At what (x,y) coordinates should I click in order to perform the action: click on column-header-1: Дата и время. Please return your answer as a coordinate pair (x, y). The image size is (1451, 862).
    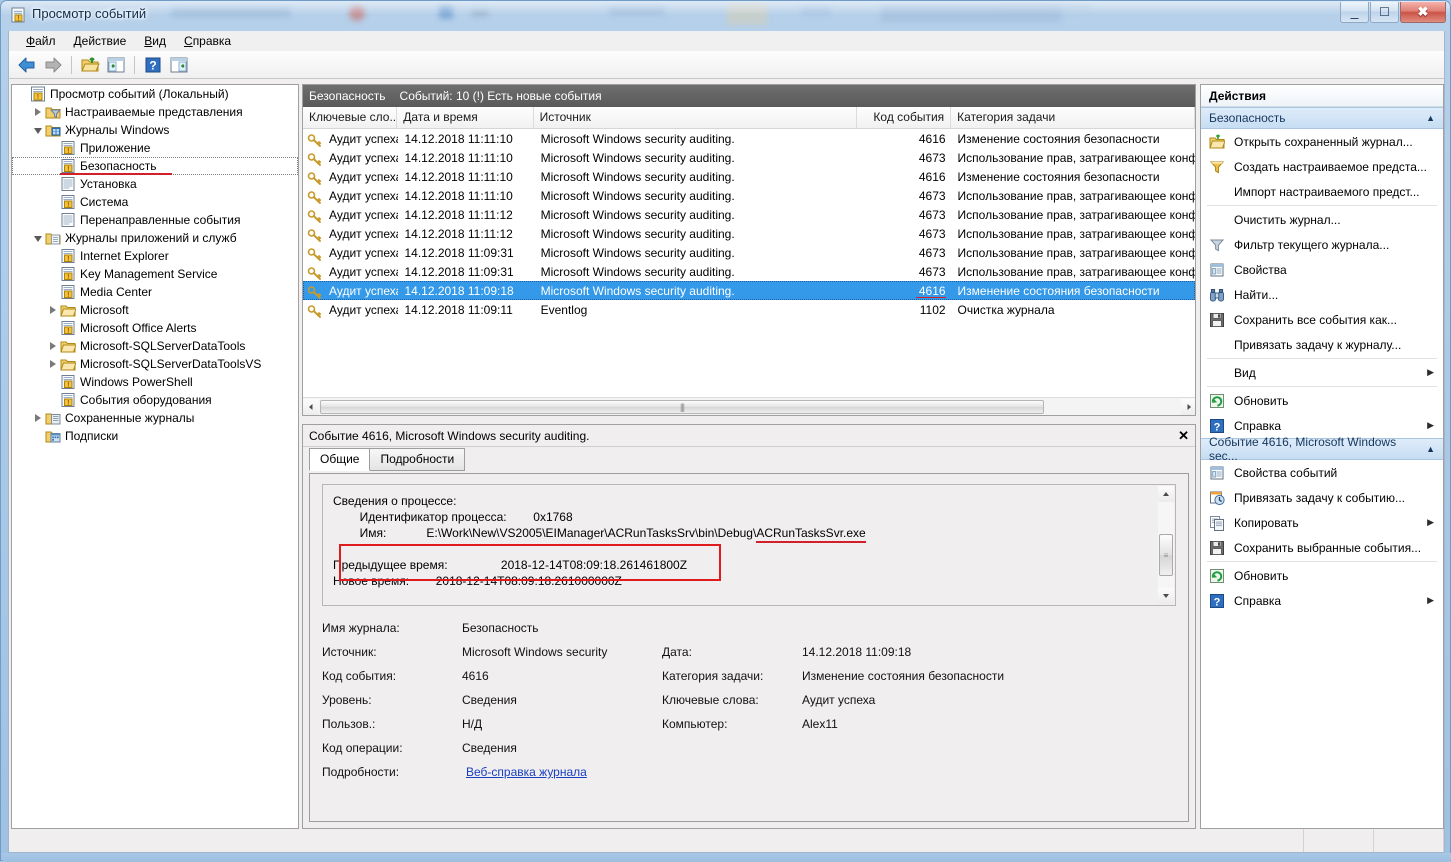
    Looking at the image, I should click on (465, 117).